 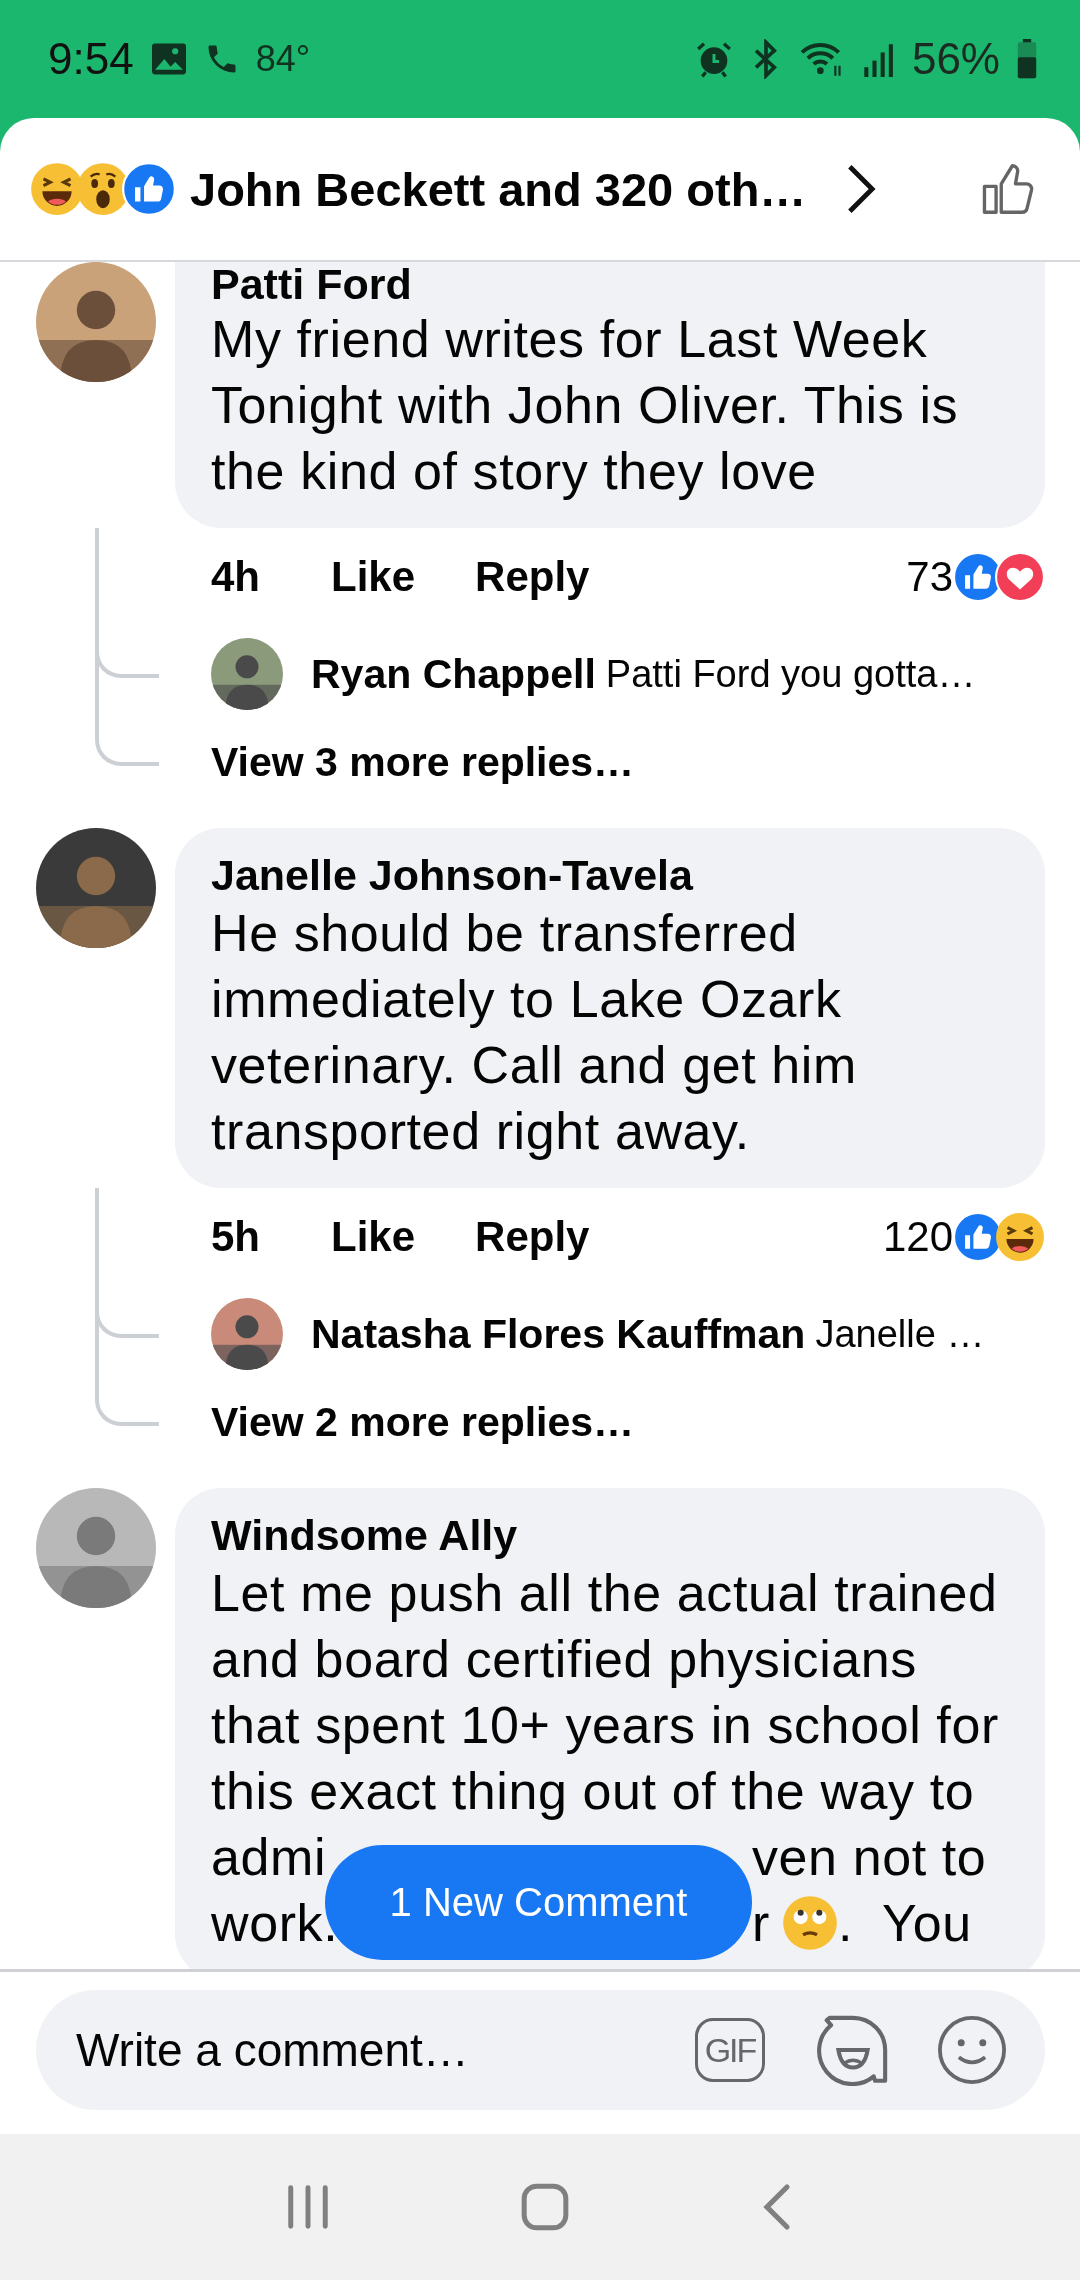 What do you see at coordinates (613, 284) in the screenshot?
I see `author-name: Patti Ford` at bounding box center [613, 284].